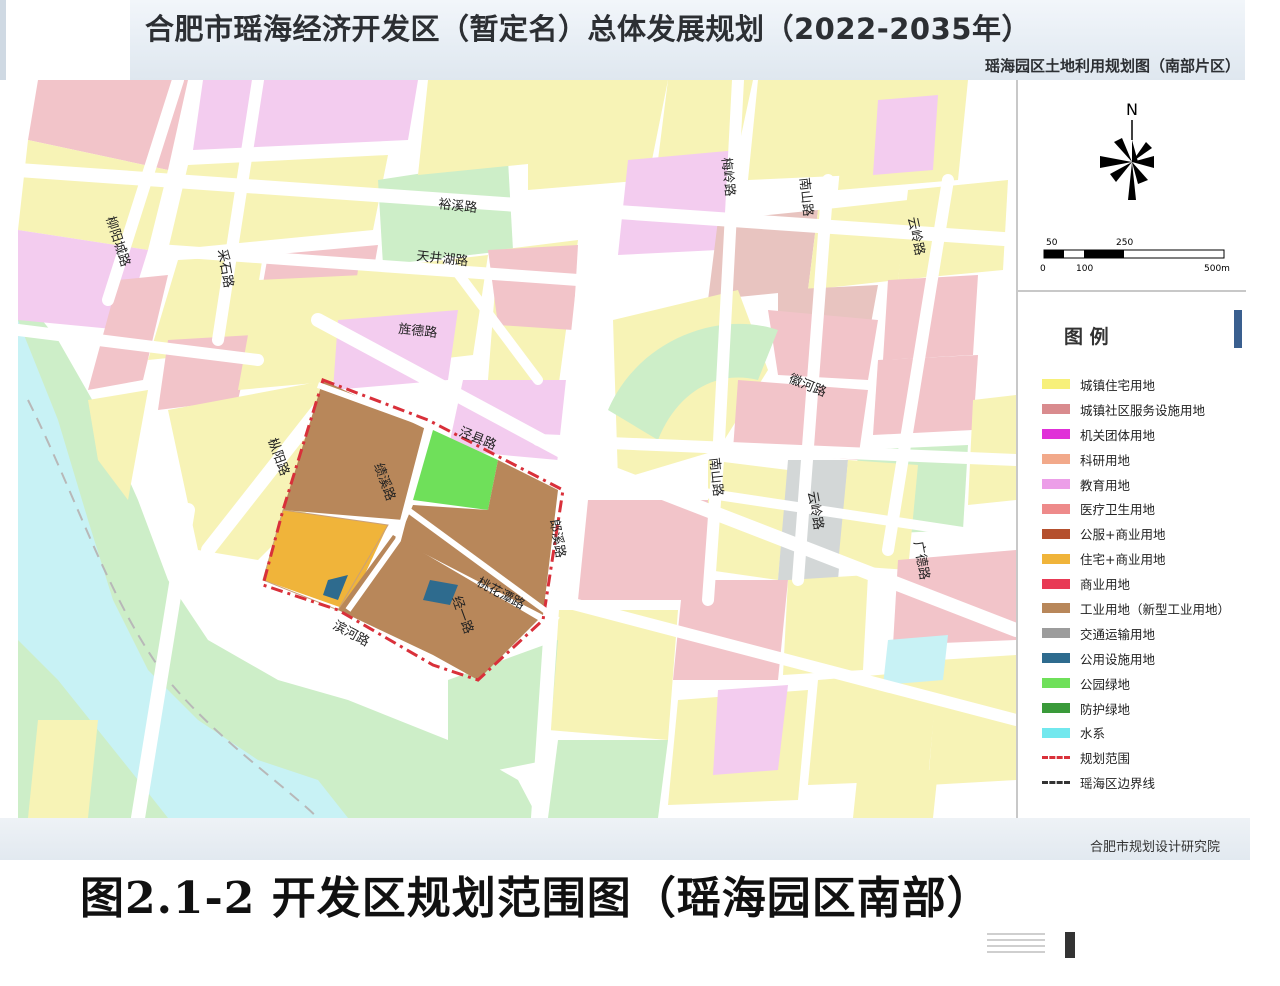 The image size is (1280, 986). Describe the element at coordinates (1135, 256) in the screenshot. I see `scale-bar: 50 250 0 100 500m` at that location.